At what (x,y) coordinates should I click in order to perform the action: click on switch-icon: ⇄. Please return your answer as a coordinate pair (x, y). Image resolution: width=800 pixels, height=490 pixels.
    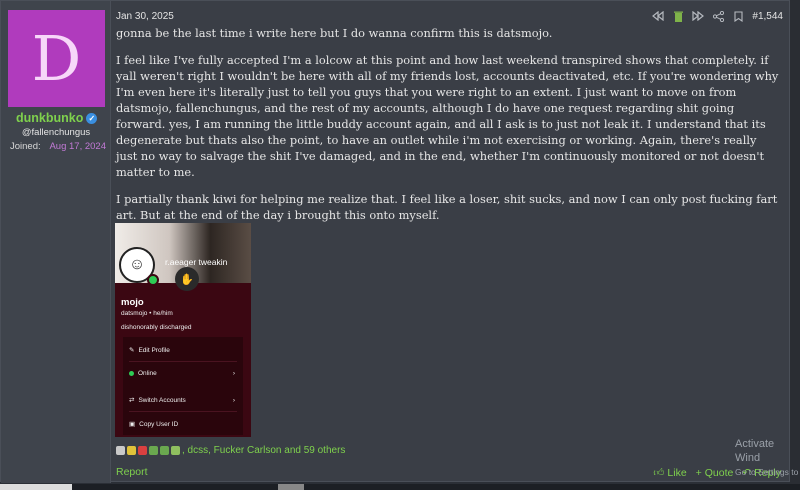
    Looking at the image, I should click on (132, 400).